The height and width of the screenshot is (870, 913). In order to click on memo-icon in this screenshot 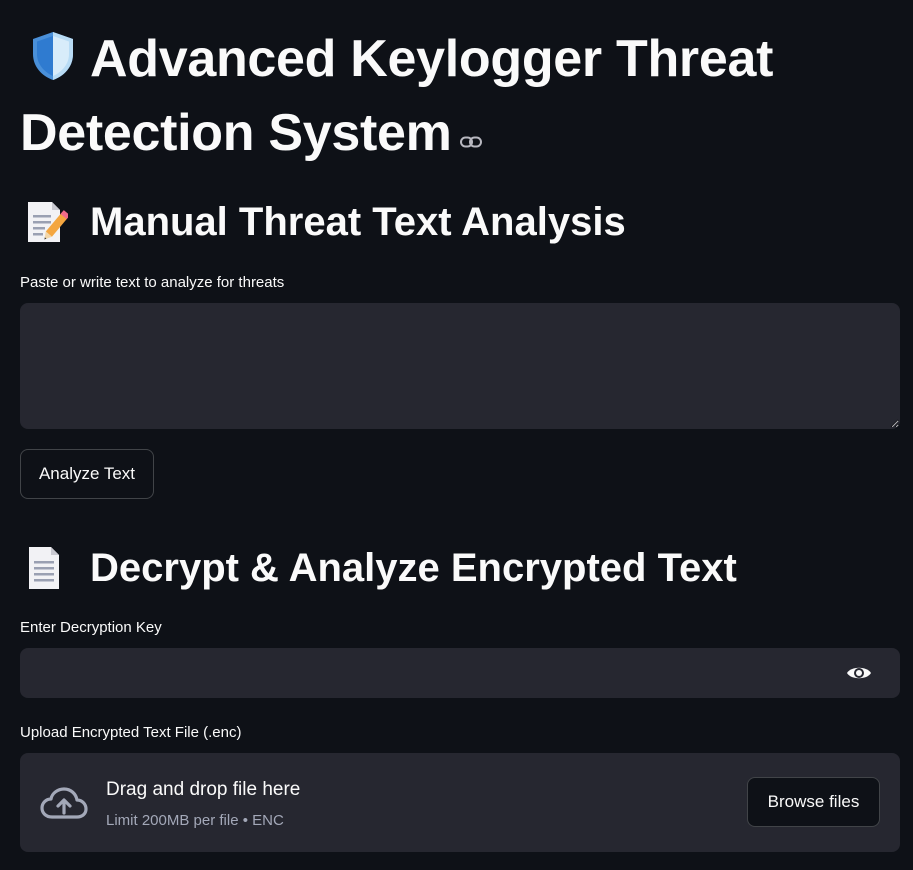, I will do `click(45, 222)`.